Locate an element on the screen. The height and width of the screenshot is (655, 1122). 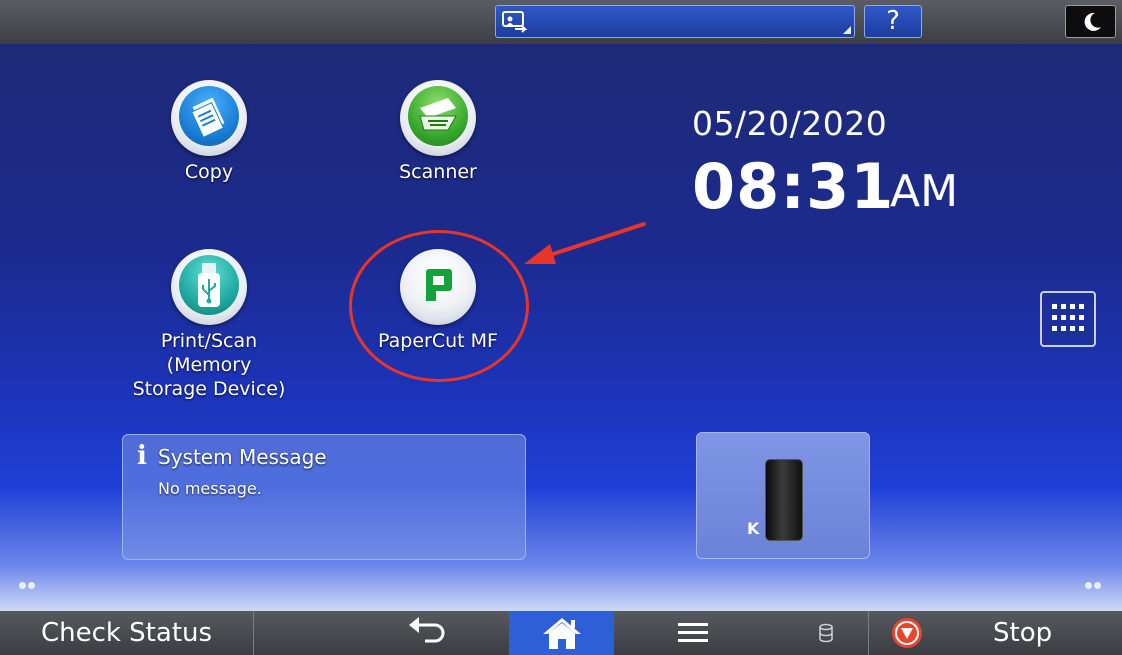
moon-icon is located at coordinates (1092, 21).